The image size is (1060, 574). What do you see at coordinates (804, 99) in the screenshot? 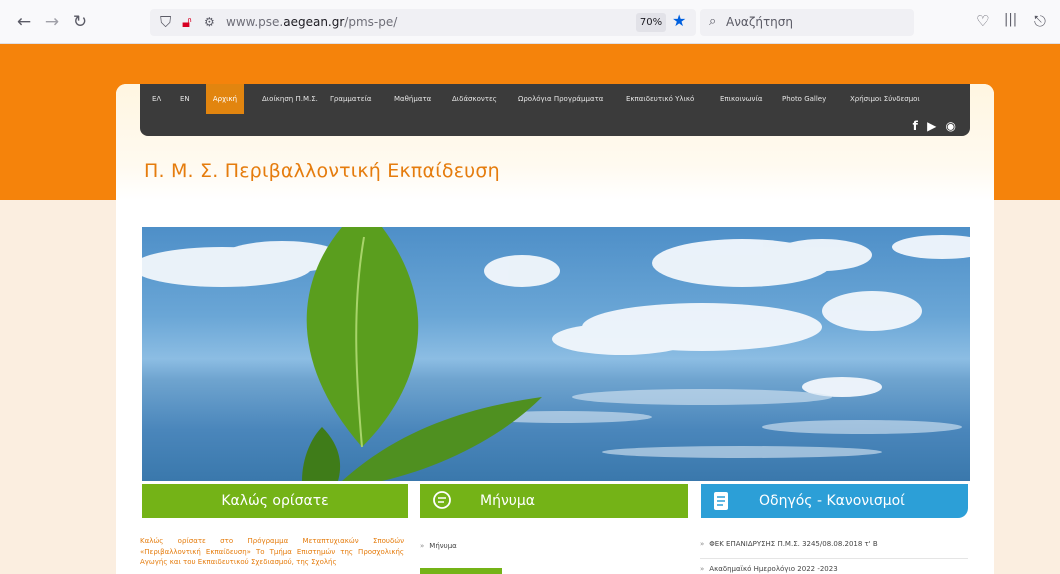
I see `menu-item-photo-gallery: Photo Galley` at bounding box center [804, 99].